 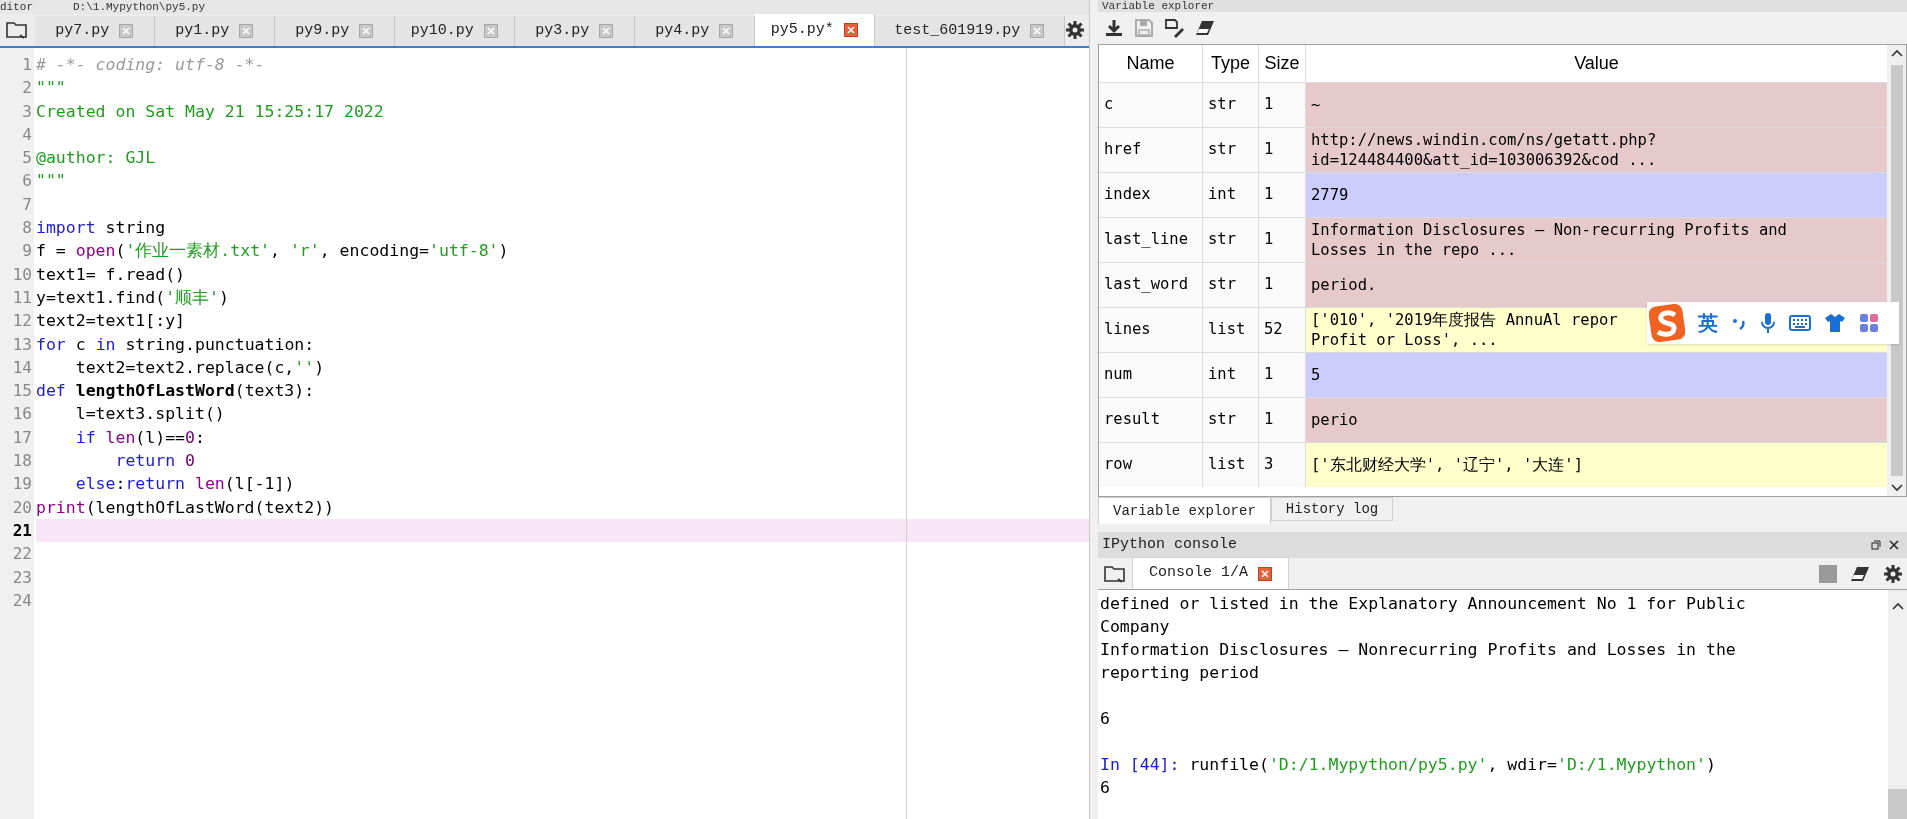 What do you see at coordinates (1869, 323) in the screenshot?
I see `grid-icon` at bounding box center [1869, 323].